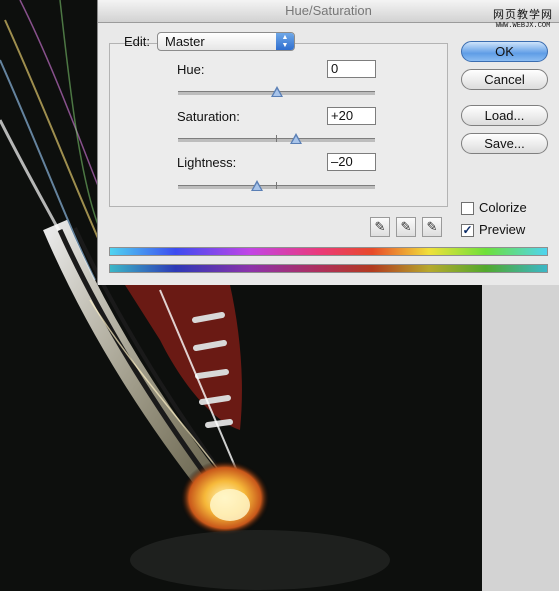  Describe the element at coordinates (328, 251) in the screenshot. I see `input-hue-bar` at that location.